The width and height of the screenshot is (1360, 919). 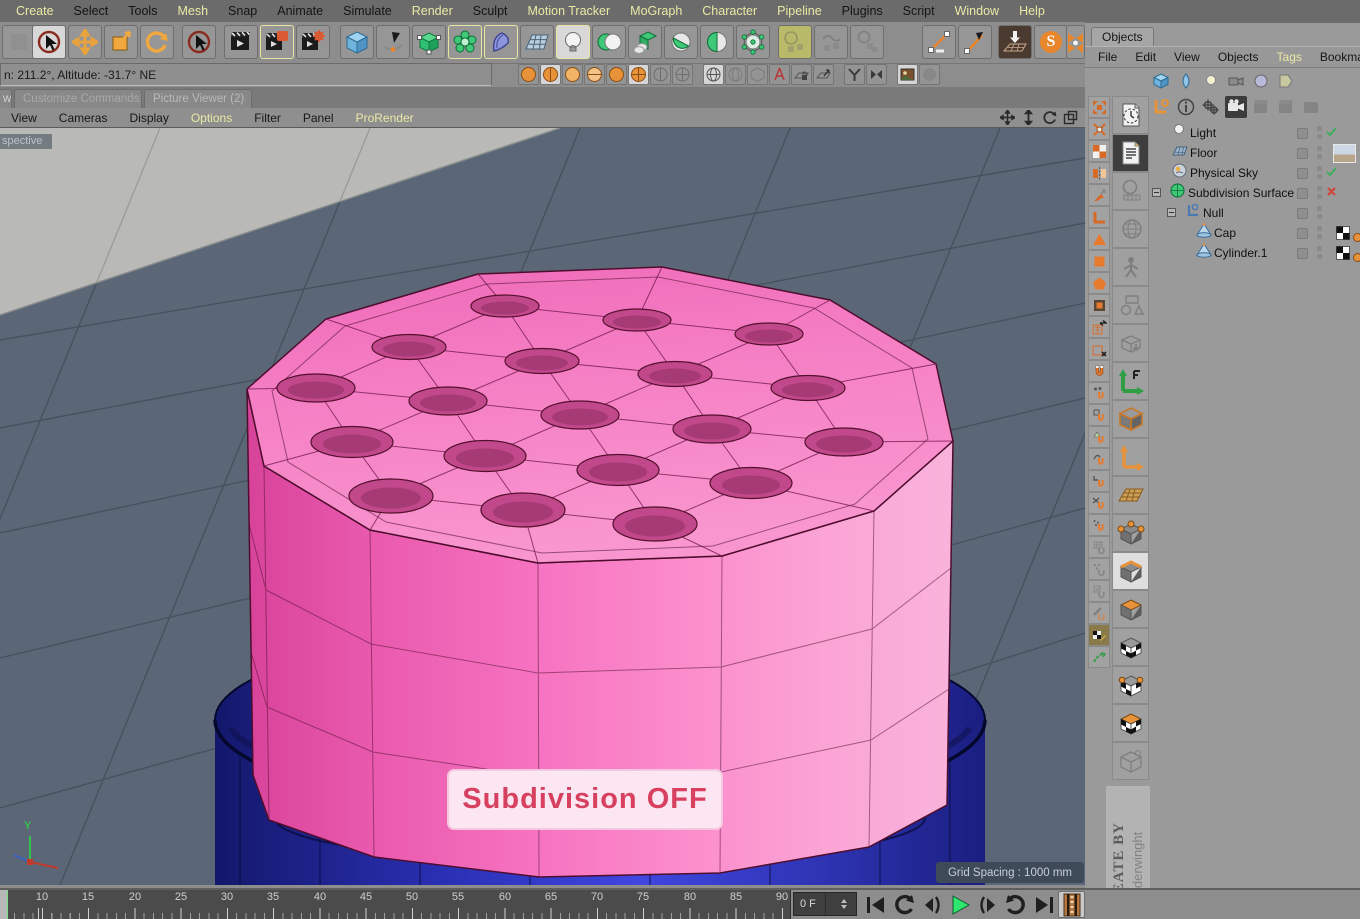 What do you see at coordinates (1122, 36) in the screenshot?
I see `objects-panel-tab: Objects` at bounding box center [1122, 36].